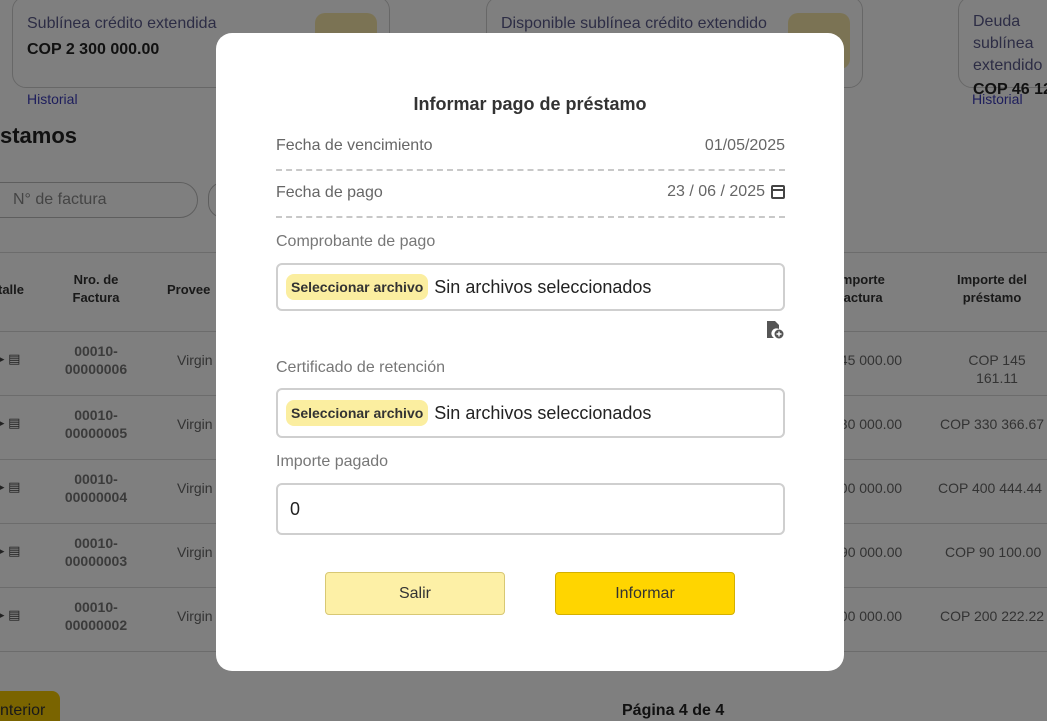 The height and width of the screenshot is (721, 1047). I want to click on receipt-label: Comprobante de pago, so click(356, 241).